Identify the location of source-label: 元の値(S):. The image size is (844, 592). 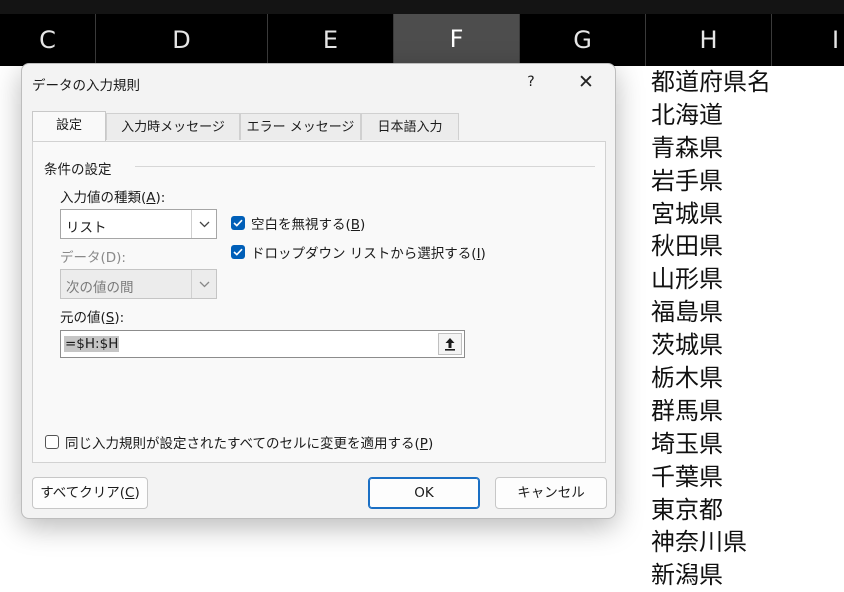
(92, 318).